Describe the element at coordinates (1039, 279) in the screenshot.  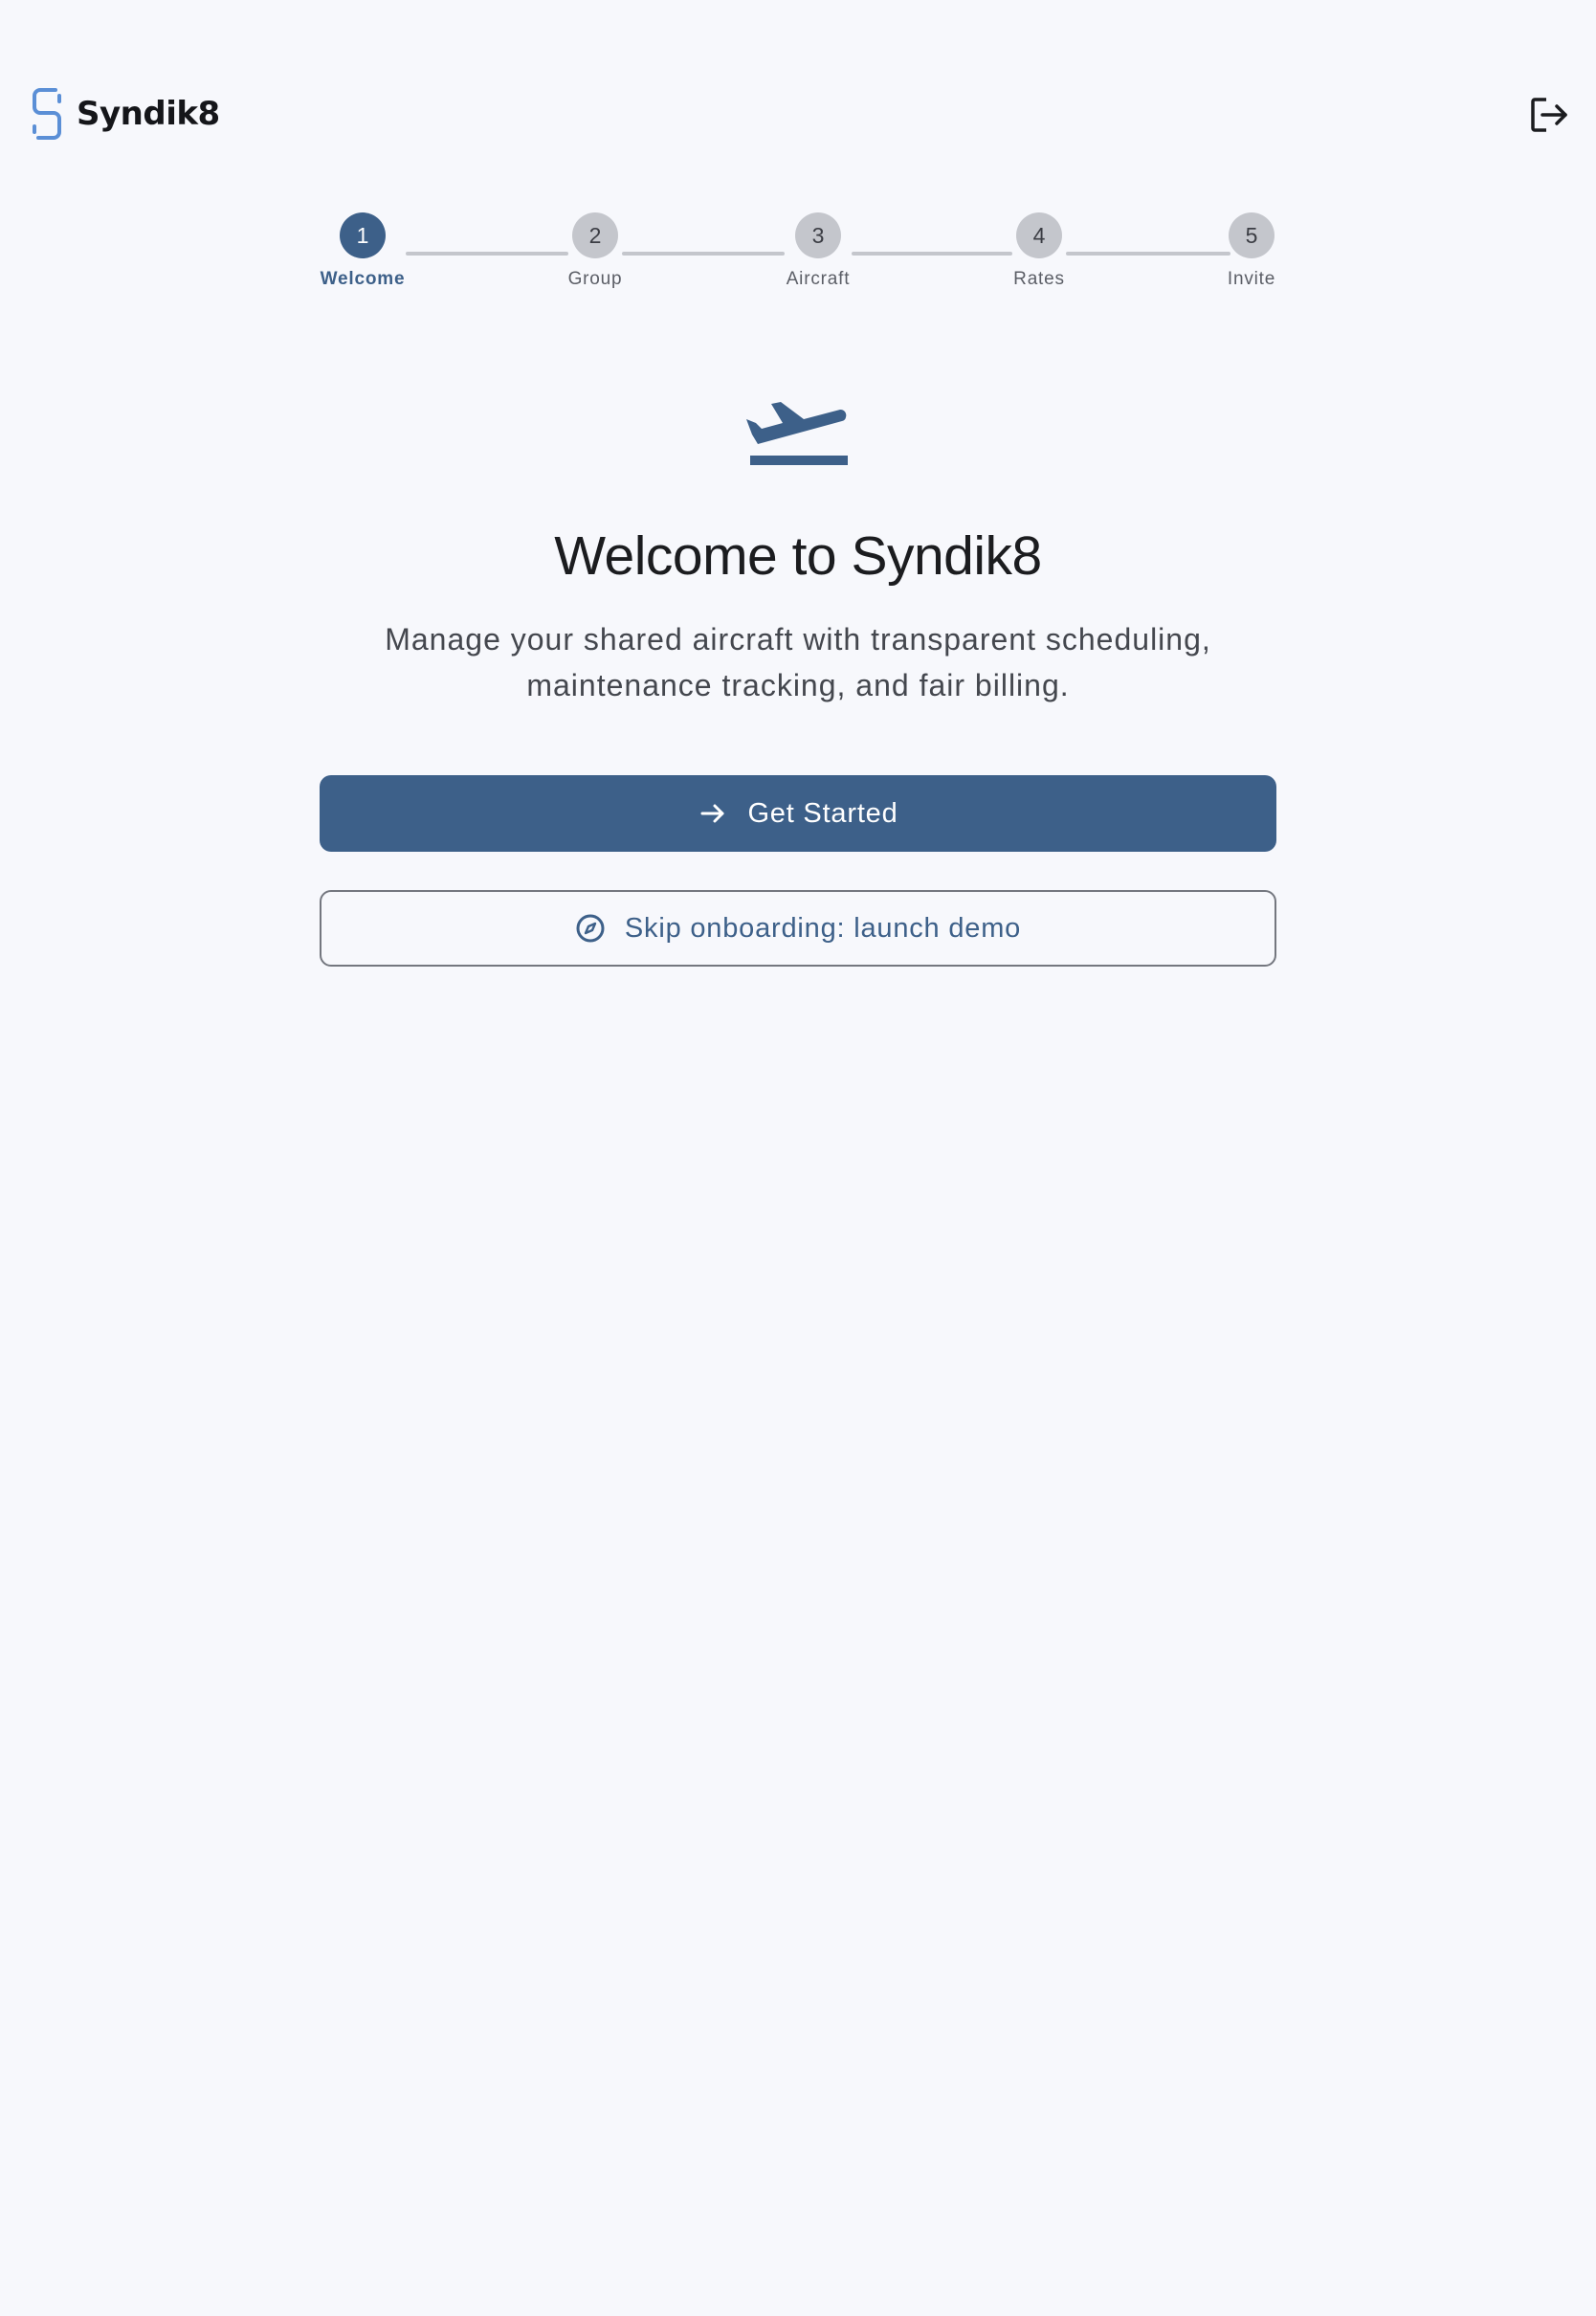
I see `step-label: Rates` at that location.